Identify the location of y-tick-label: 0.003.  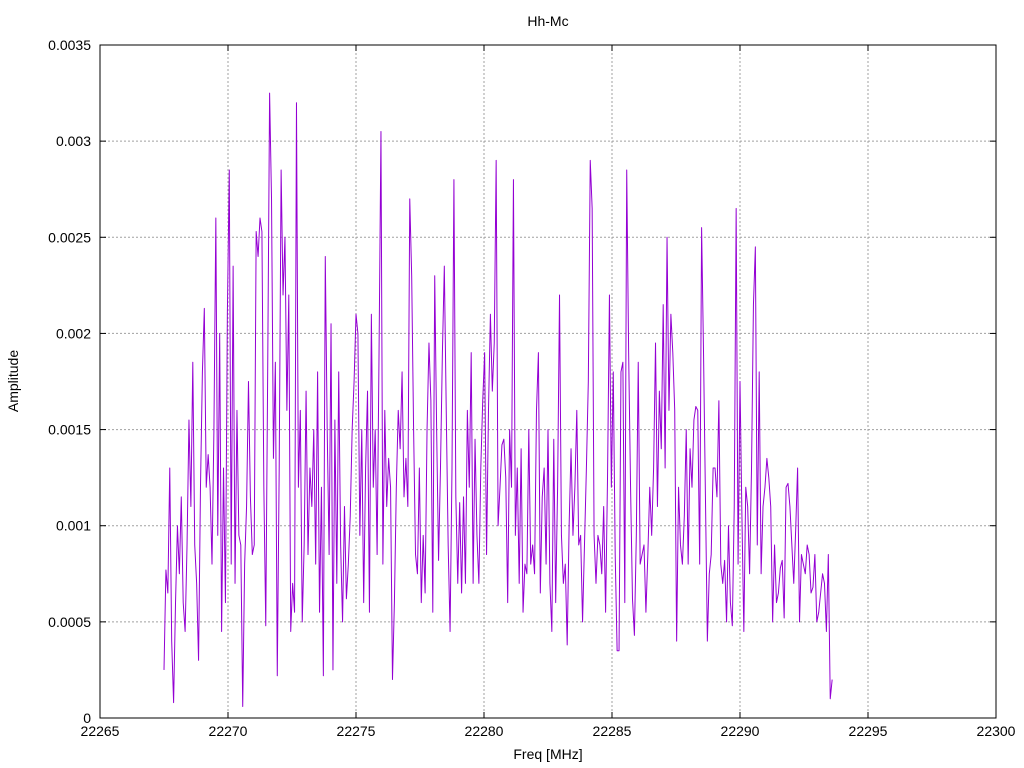
(73, 141).